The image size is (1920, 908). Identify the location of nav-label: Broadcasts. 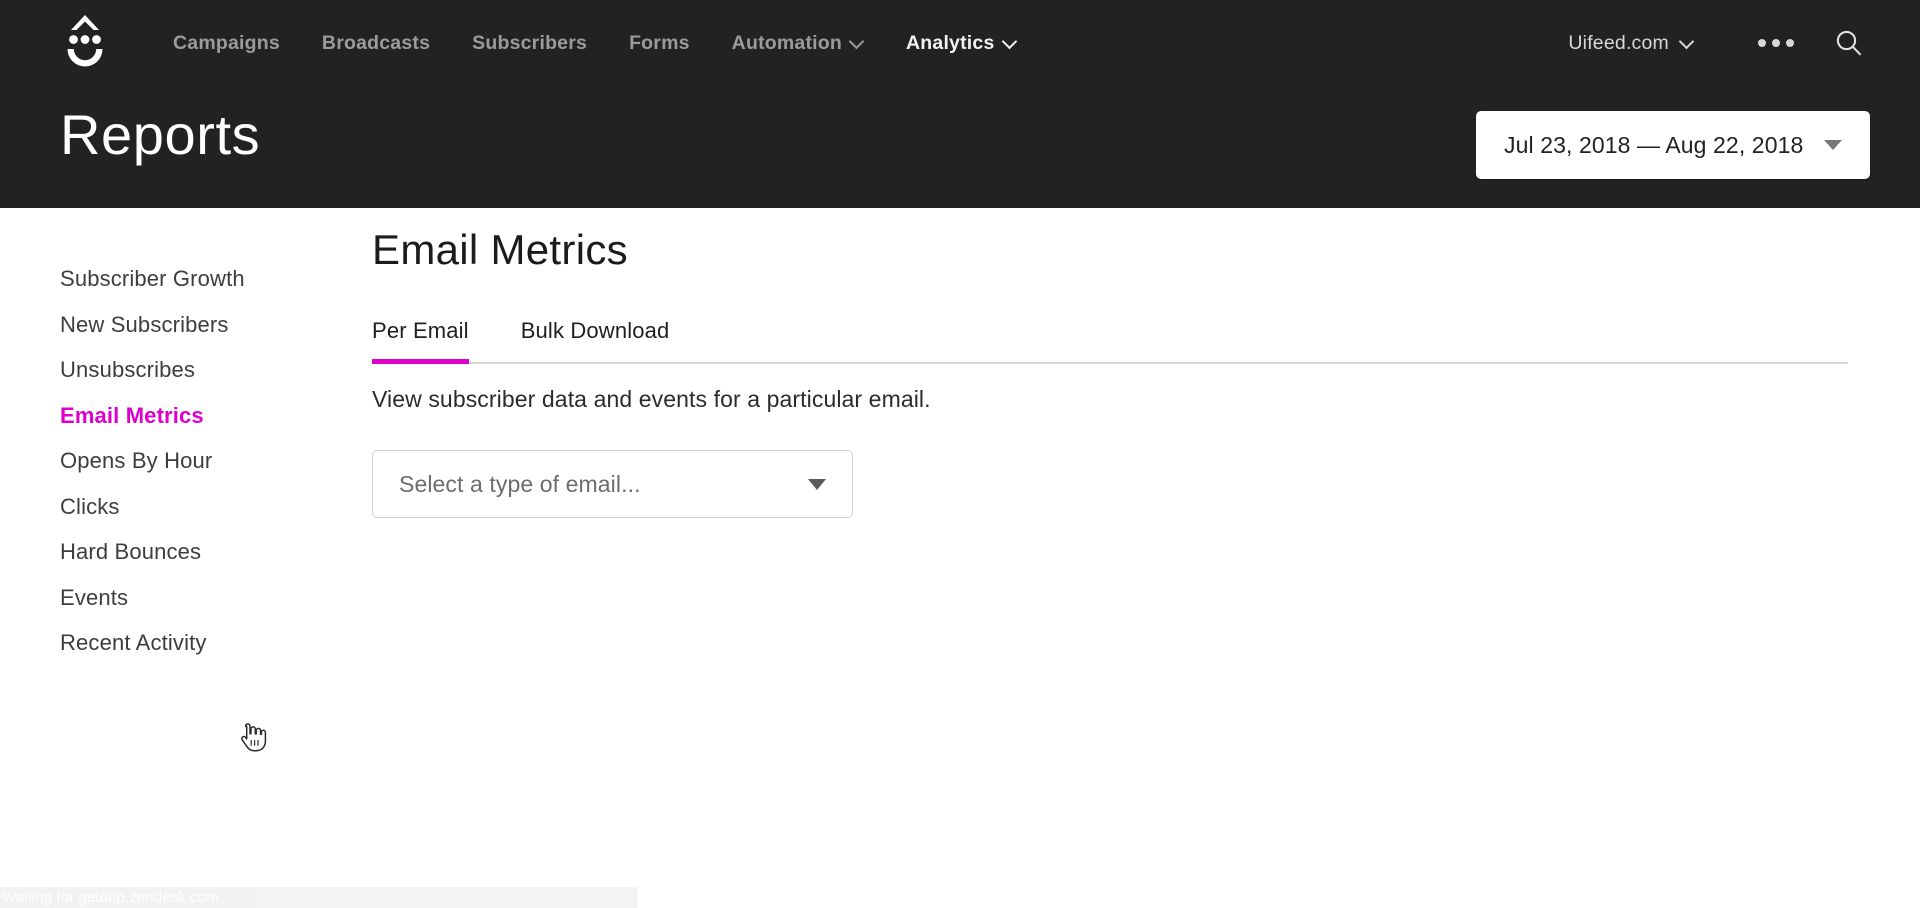
(376, 42).